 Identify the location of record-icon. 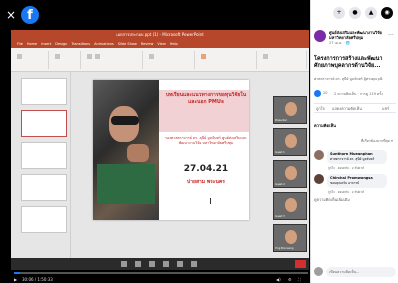
(194, 264).